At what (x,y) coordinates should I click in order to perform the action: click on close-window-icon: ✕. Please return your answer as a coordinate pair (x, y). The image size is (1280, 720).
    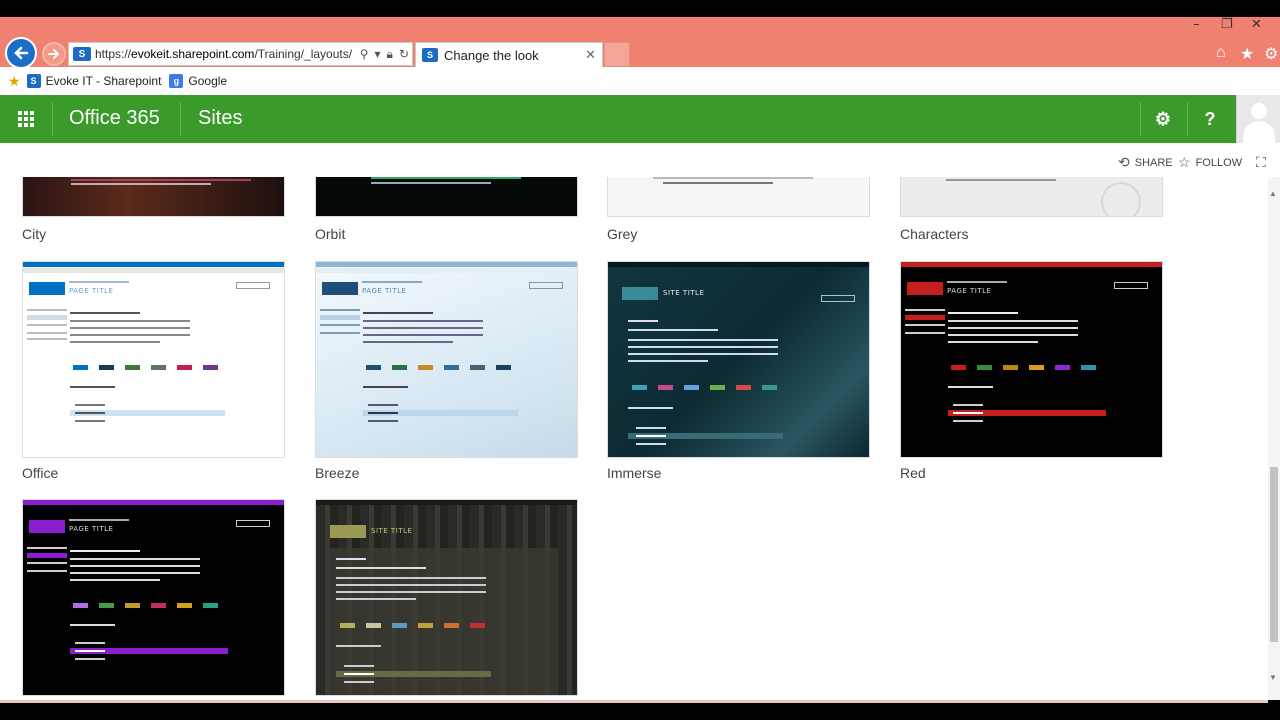
    Looking at the image, I should click on (1256, 24).